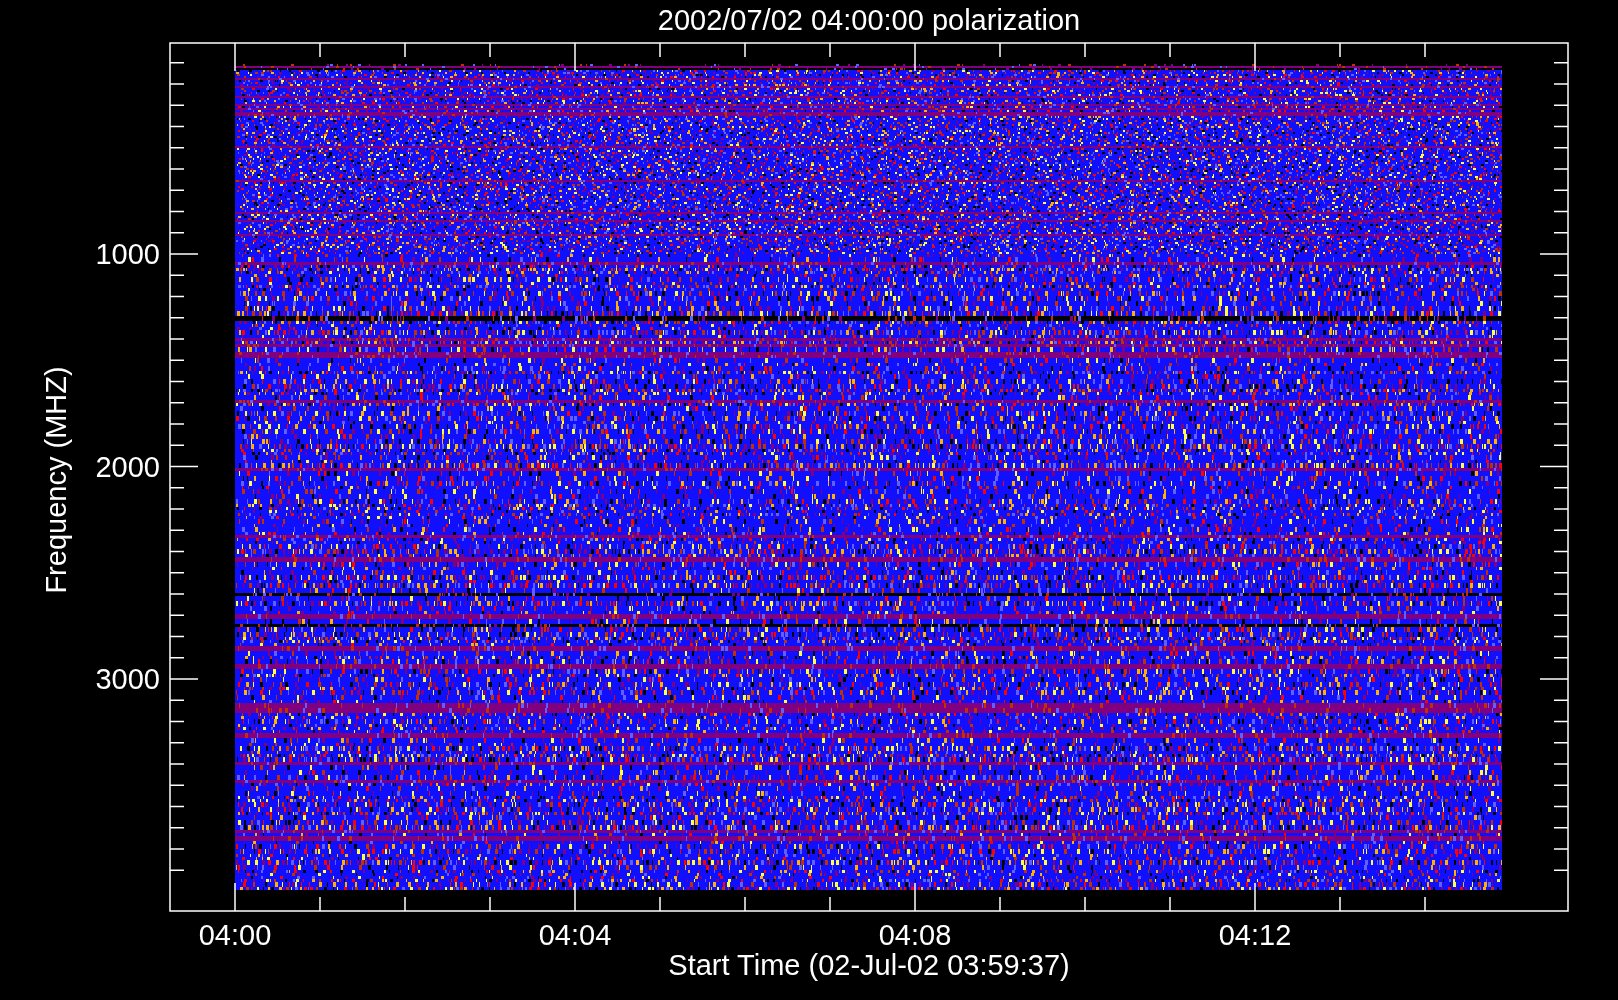 The height and width of the screenshot is (1000, 1618). I want to click on y-tick-label: 3000, so click(127, 679).